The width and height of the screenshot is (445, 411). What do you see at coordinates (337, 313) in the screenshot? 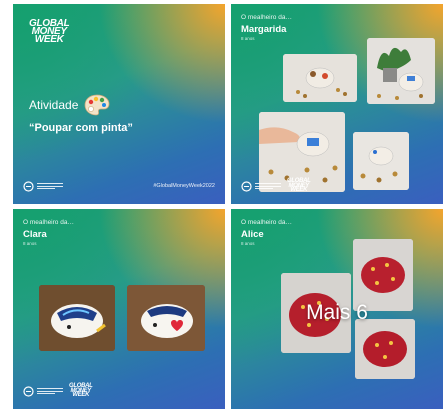
I see `more-photos-overlay: Mais 6` at bounding box center [337, 313].